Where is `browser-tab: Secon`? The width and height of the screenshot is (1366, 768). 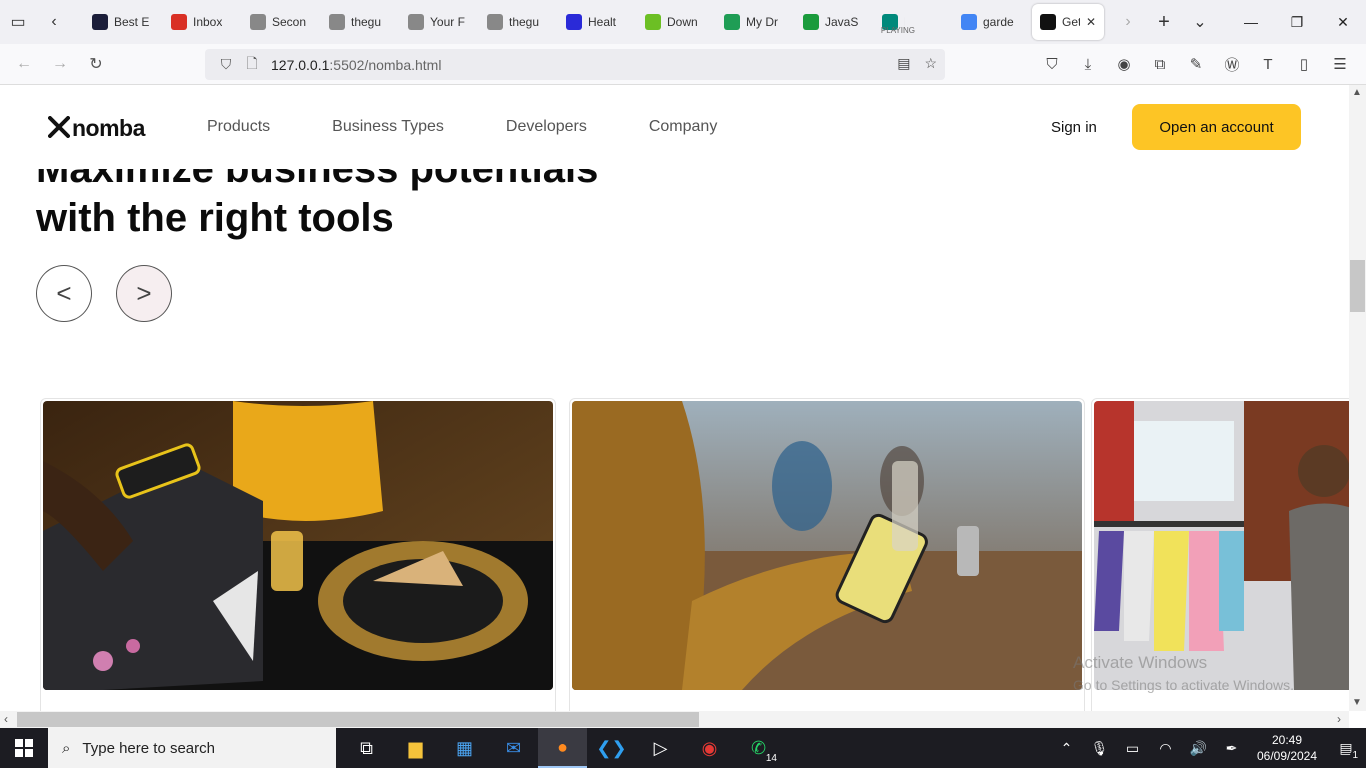
browser-tab: Secon is located at coordinates (281, 22).